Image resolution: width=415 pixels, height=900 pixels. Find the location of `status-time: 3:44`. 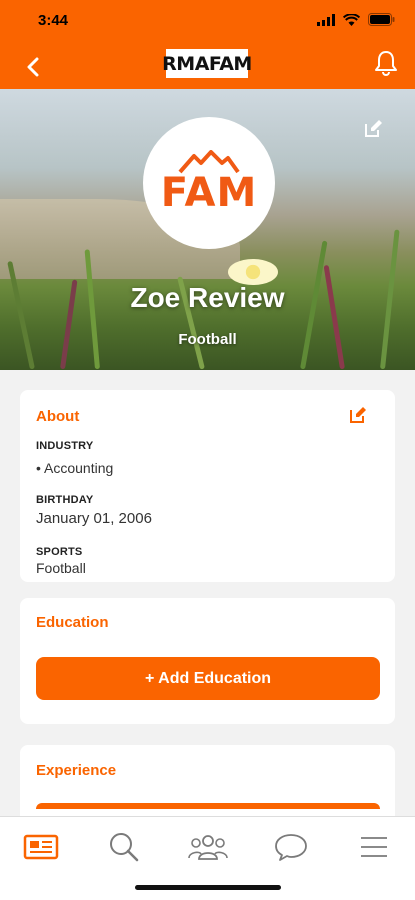

status-time: 3:44 is located at coordinates (53, 20).